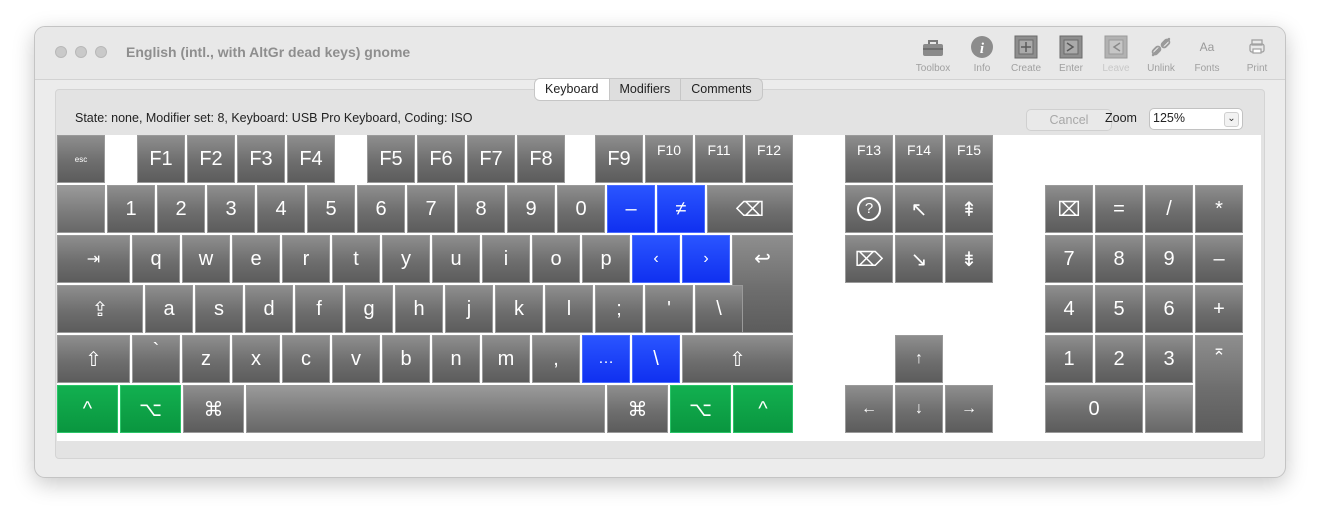 The image size is (1318, 518). I want to click on key-end: ↘, so click(919, 259).